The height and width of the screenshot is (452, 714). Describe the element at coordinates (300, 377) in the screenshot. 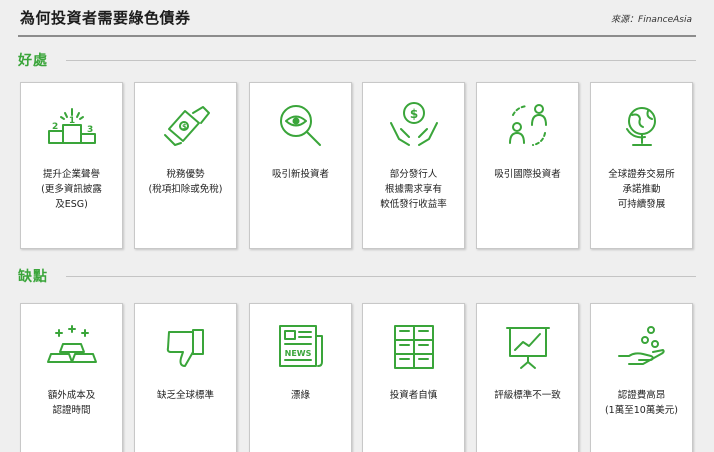

I see `cons-card-greenwashing: NEWS 漂綠` at that location.